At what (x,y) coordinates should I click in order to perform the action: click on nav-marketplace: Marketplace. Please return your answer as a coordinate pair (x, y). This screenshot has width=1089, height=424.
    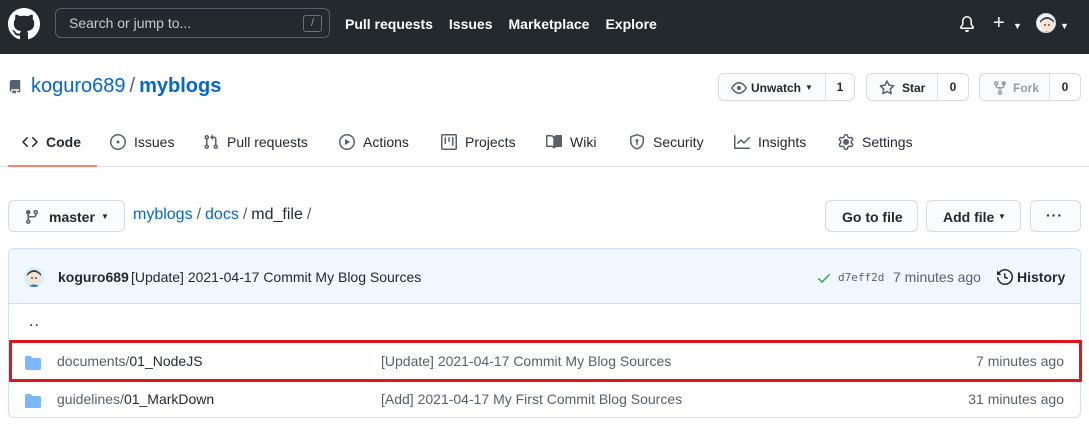
    Looking at the image, I should click on (549, 24).